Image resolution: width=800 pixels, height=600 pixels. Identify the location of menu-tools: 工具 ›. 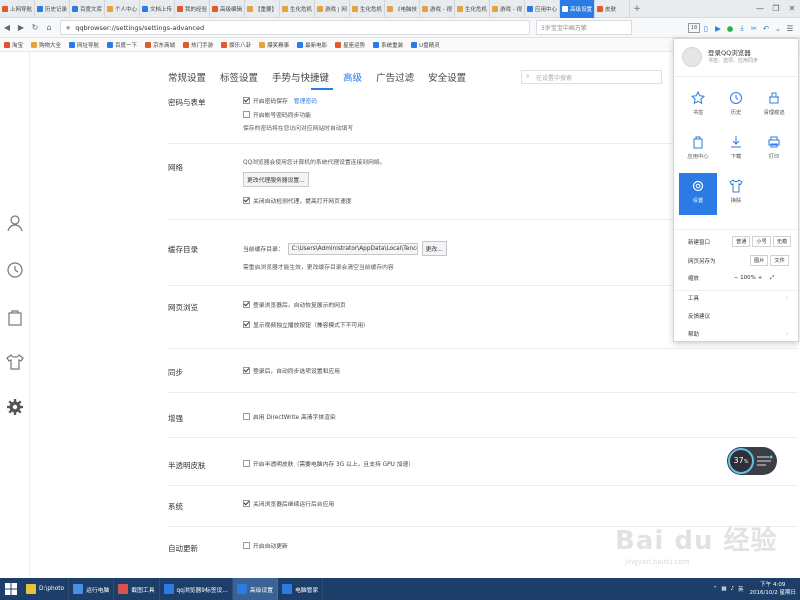
(740, 298).